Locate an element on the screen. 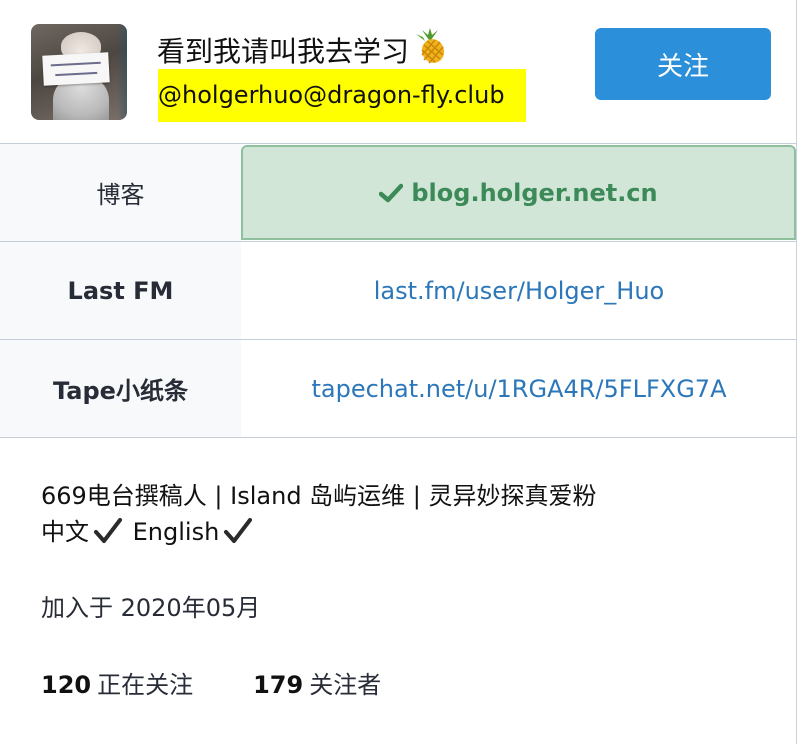 The width and height of the screenshot is (797, 744). account-stats: 120 正在关注 179 关注者 is located at coordinates (241, 685).